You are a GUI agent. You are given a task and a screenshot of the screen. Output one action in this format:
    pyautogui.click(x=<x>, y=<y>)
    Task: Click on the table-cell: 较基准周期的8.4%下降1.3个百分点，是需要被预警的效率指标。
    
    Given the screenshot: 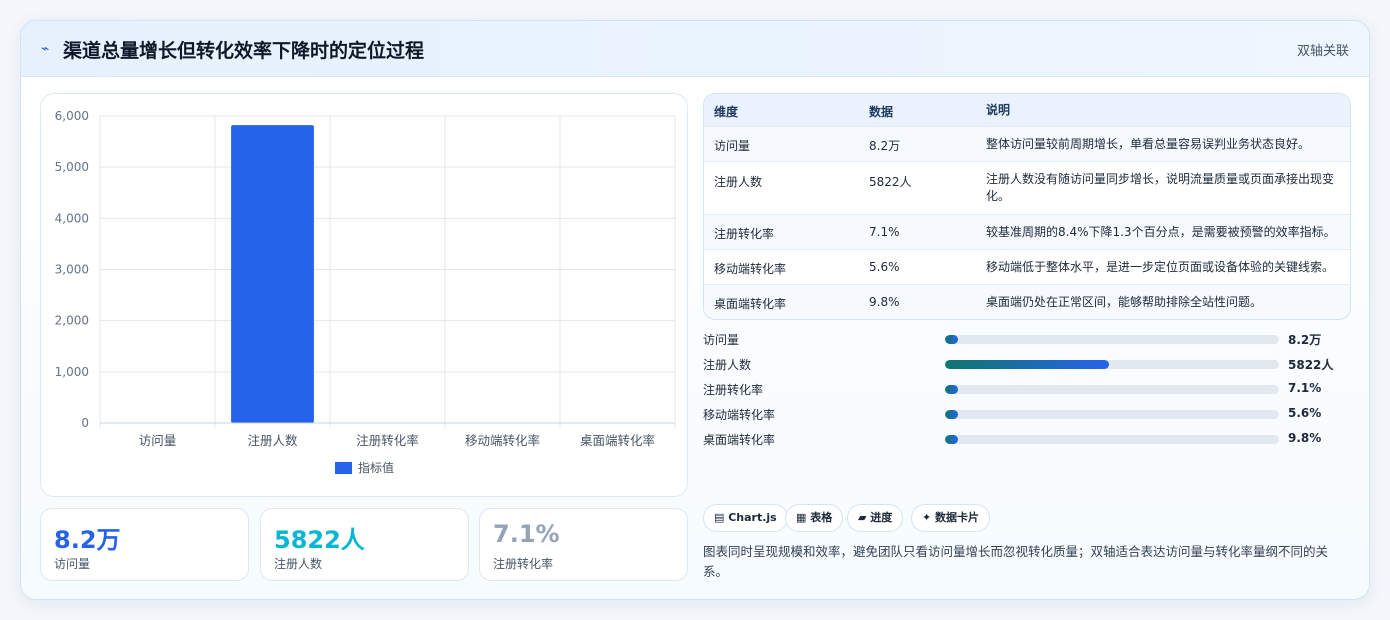 What is the action you would take?
    pyautogui.click(x=1161, y=232)
    